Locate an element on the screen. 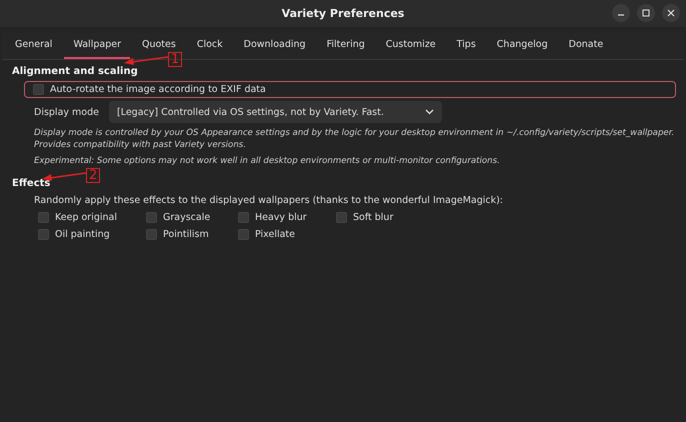 The height and width of the screenshot is (422, 686). minimize-button is located at coordinates (621, 13).